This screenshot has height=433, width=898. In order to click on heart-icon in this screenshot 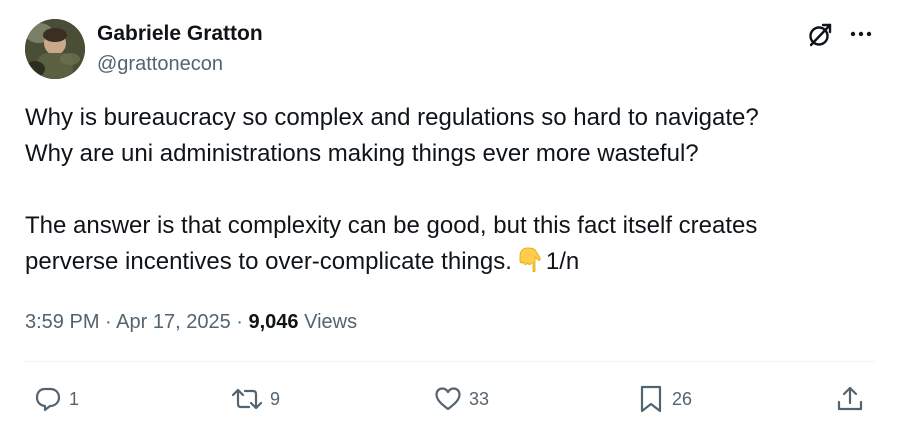, I will do `click(448, 399)`.